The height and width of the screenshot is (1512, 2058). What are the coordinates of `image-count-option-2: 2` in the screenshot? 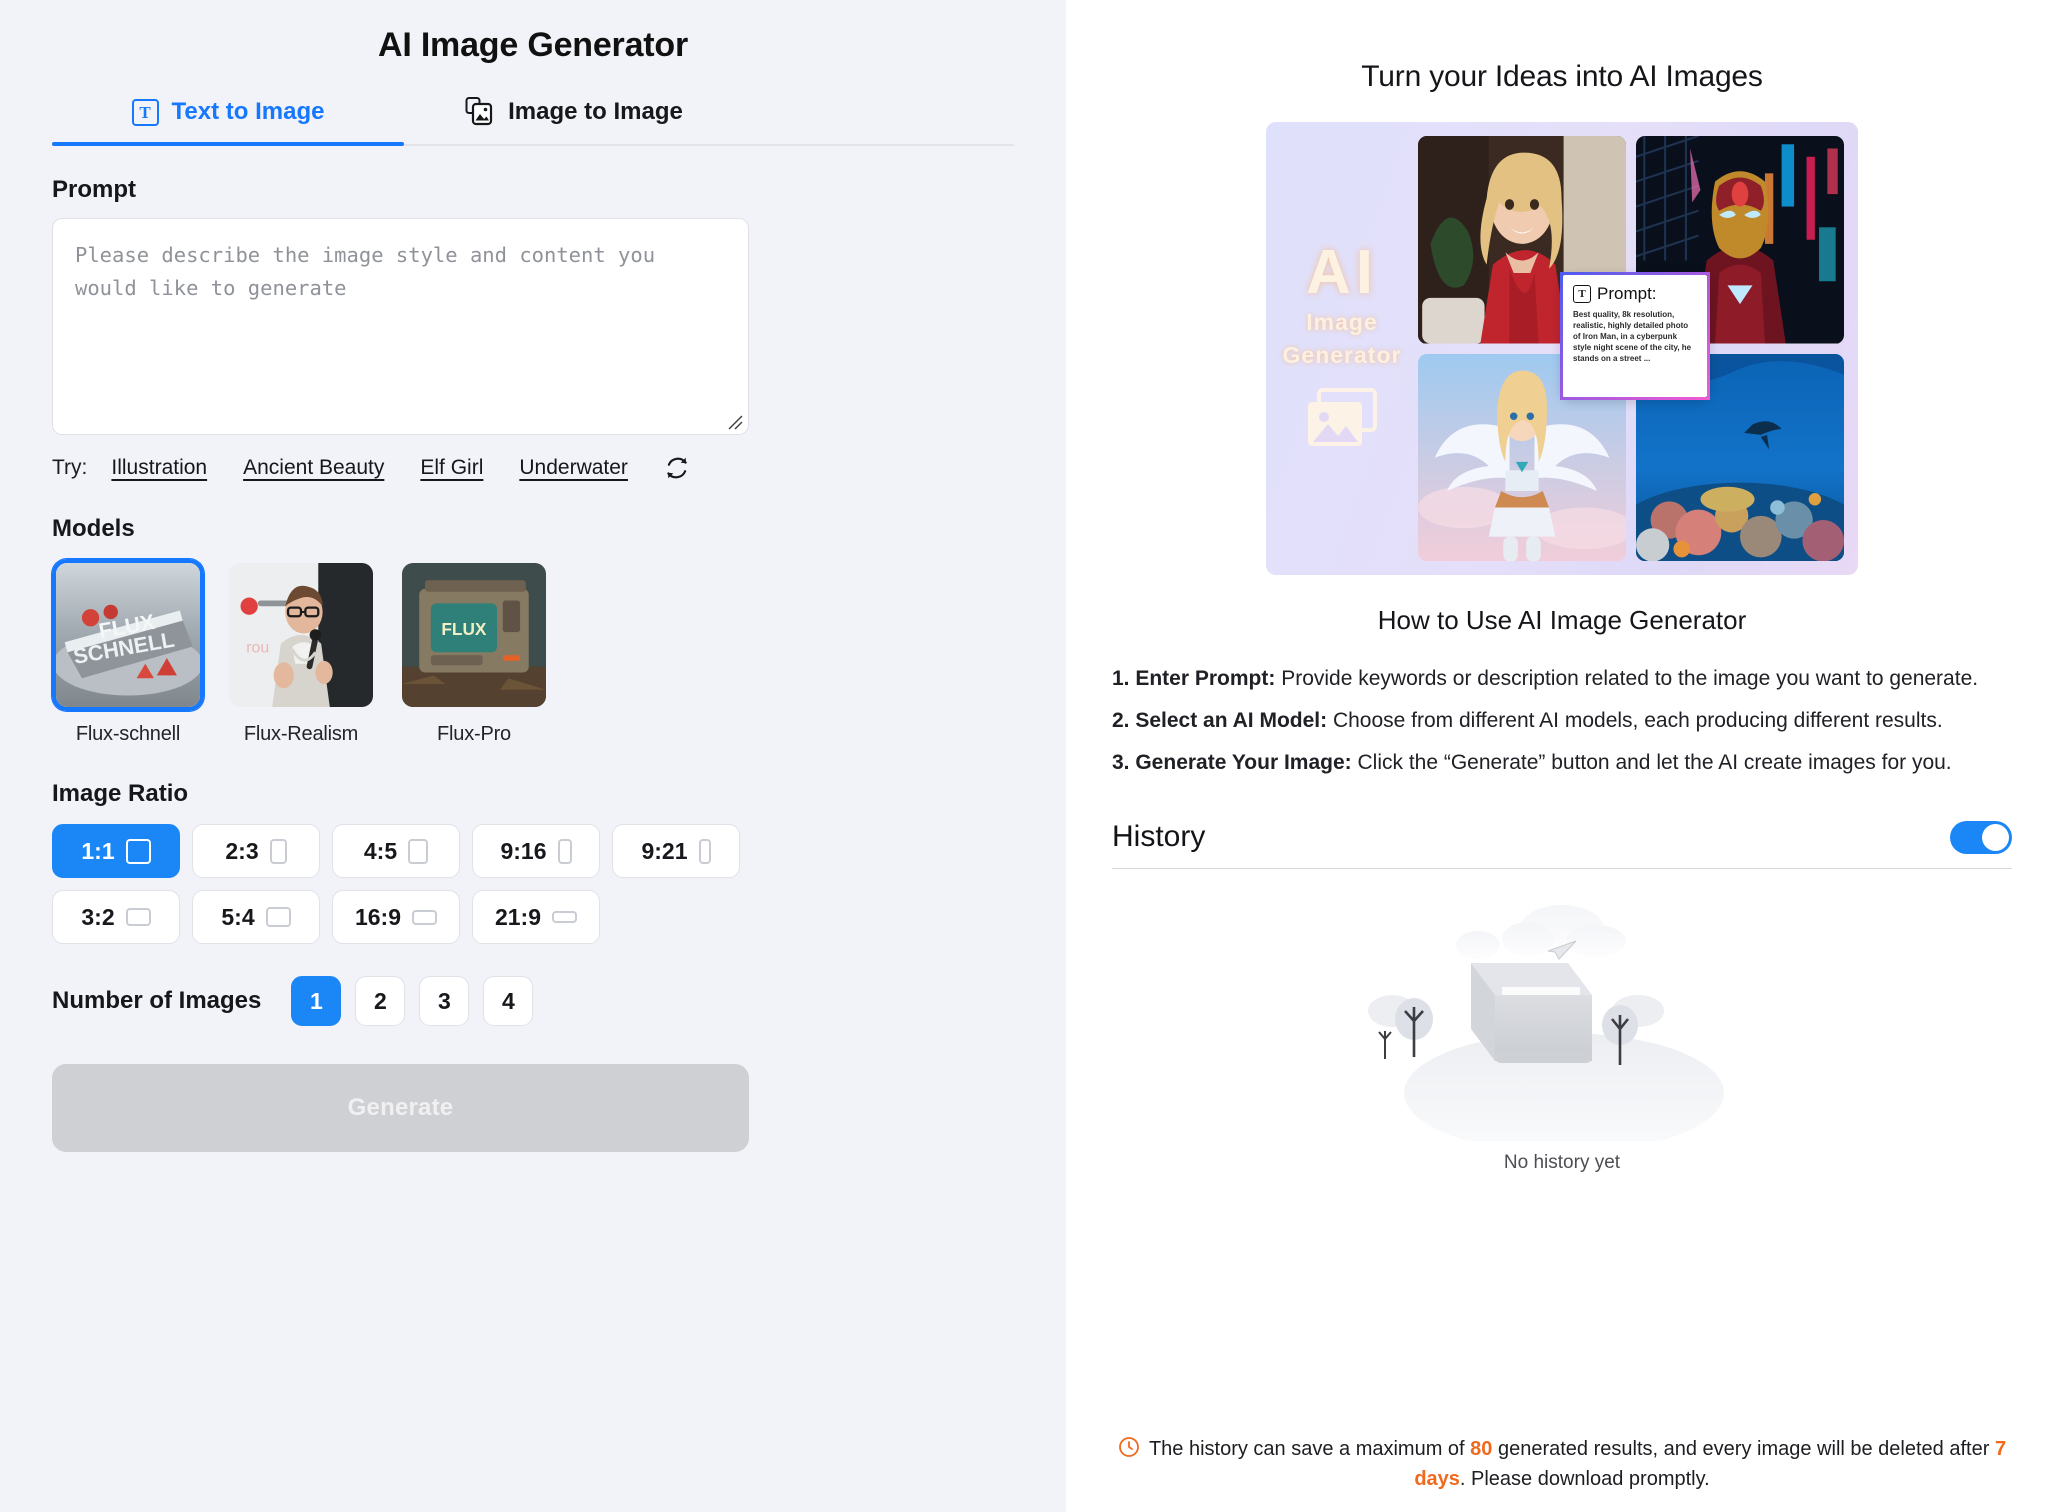 It's located at (380, 1001).